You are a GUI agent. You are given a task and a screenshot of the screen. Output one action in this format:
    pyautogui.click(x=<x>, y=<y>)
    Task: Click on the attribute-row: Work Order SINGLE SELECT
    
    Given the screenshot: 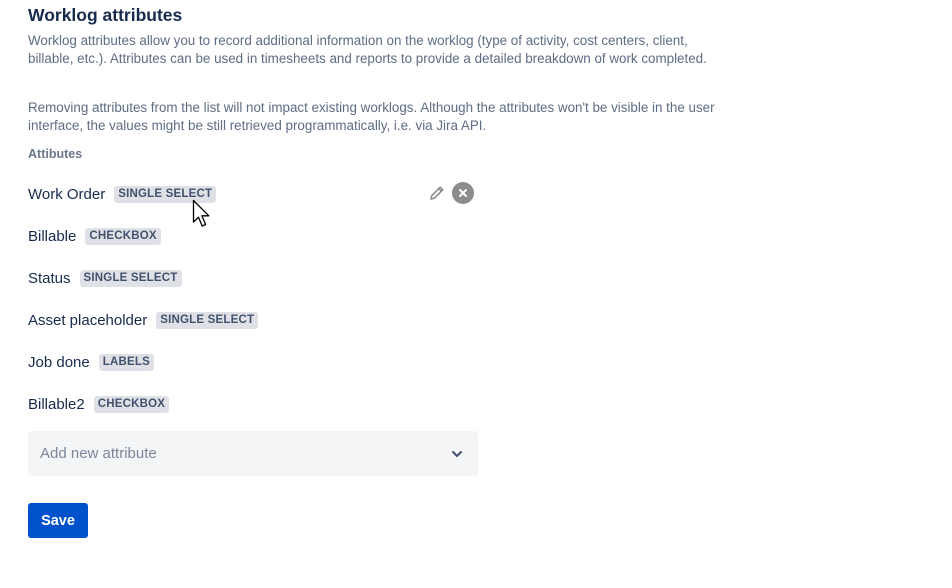 What is the action you would take?
    pyautogui.click(x=122, y=194)
    